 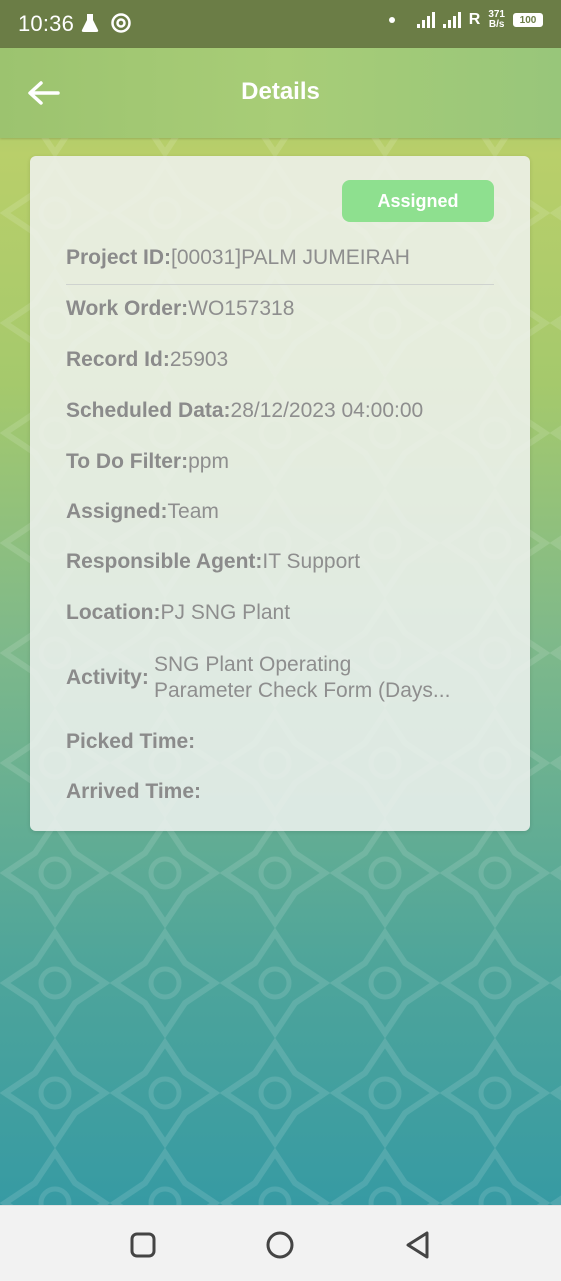 What do you see at coordinates (208, 461) in the screenshot?
I see `todo-filter-value: ppm` at bounding box center [208, 461].